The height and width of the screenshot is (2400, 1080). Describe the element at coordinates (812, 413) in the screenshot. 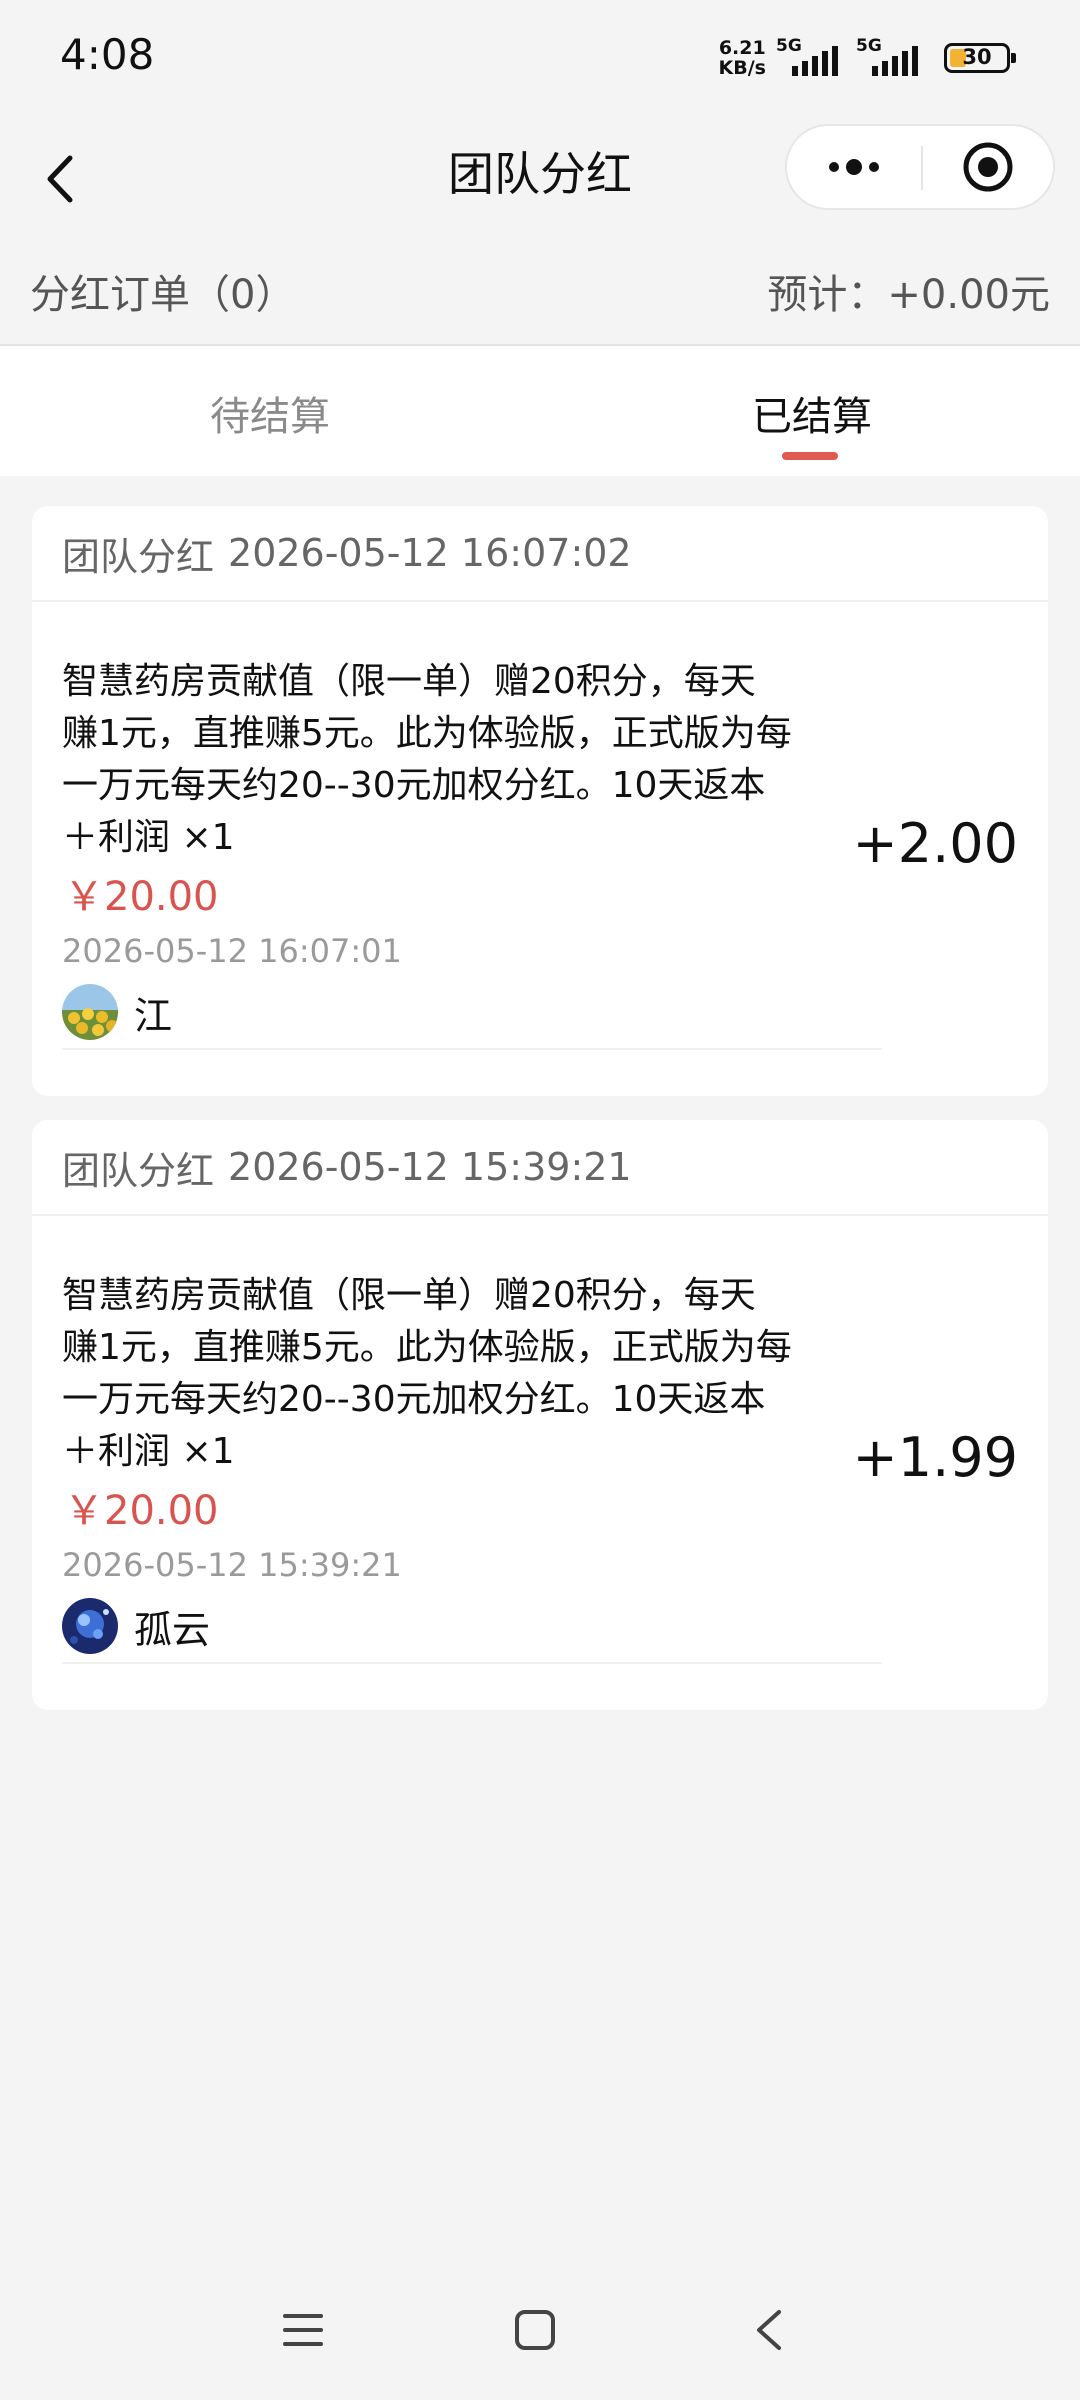

I see `tab-settled: 已结算` at that location.